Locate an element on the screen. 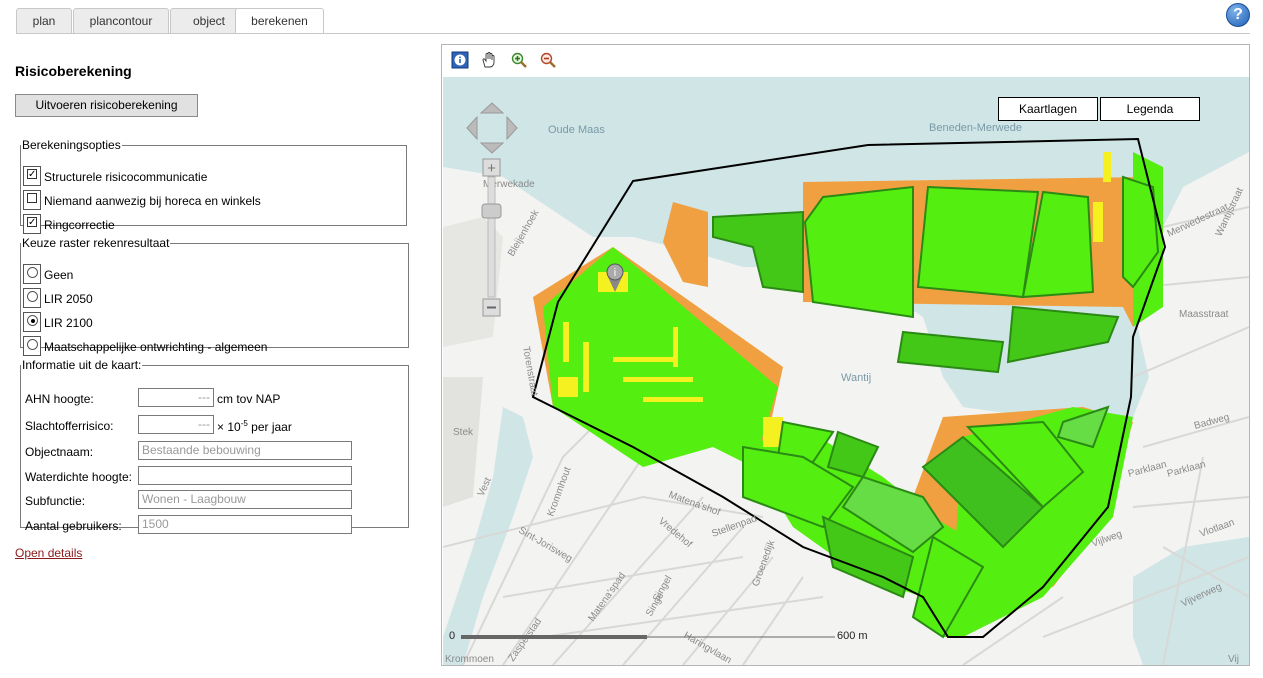  option-label: Geen is located at coordinates (59, 275).